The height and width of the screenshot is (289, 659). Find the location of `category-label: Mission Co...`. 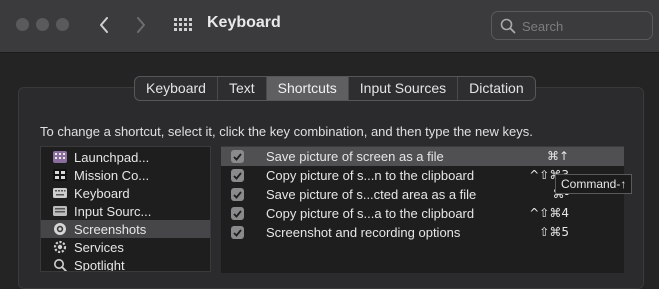

category-label: Mission Co... is located at coordinates (112, 175).